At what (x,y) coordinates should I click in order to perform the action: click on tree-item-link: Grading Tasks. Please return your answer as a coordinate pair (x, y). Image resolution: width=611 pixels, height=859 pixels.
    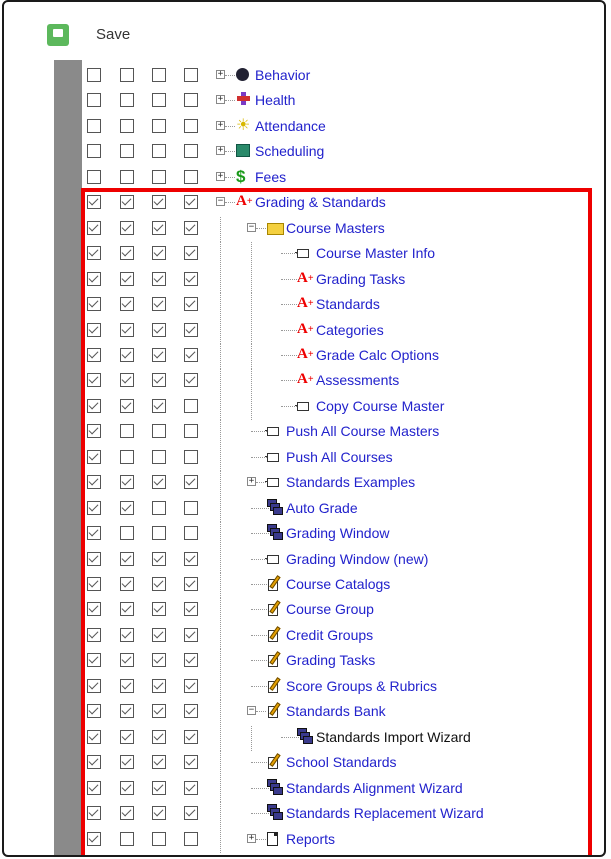
    Looking at the image, I should click on (330, 660).